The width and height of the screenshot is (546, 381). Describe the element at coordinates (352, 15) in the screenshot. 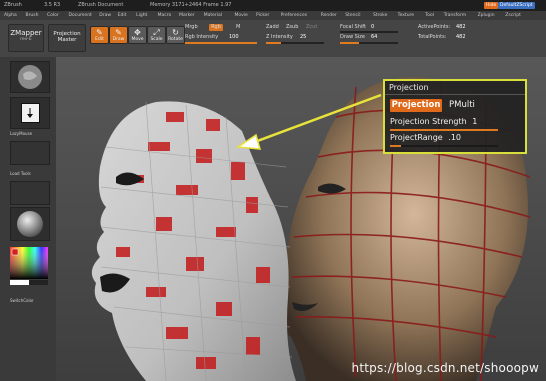

I see `menu-item-stencil: Stencil` at that location.